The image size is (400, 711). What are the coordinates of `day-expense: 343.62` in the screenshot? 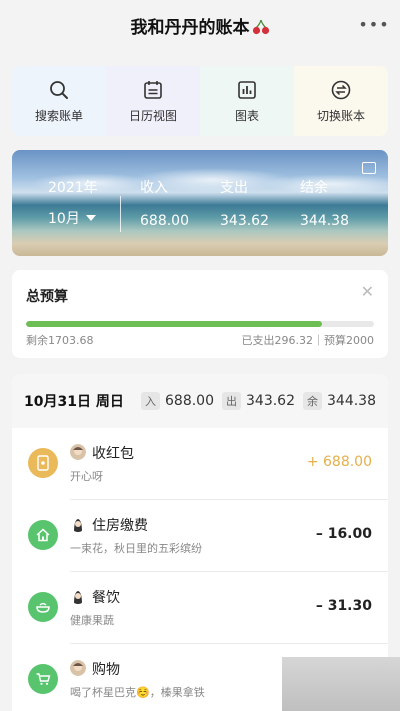 It's located at (270, 401).